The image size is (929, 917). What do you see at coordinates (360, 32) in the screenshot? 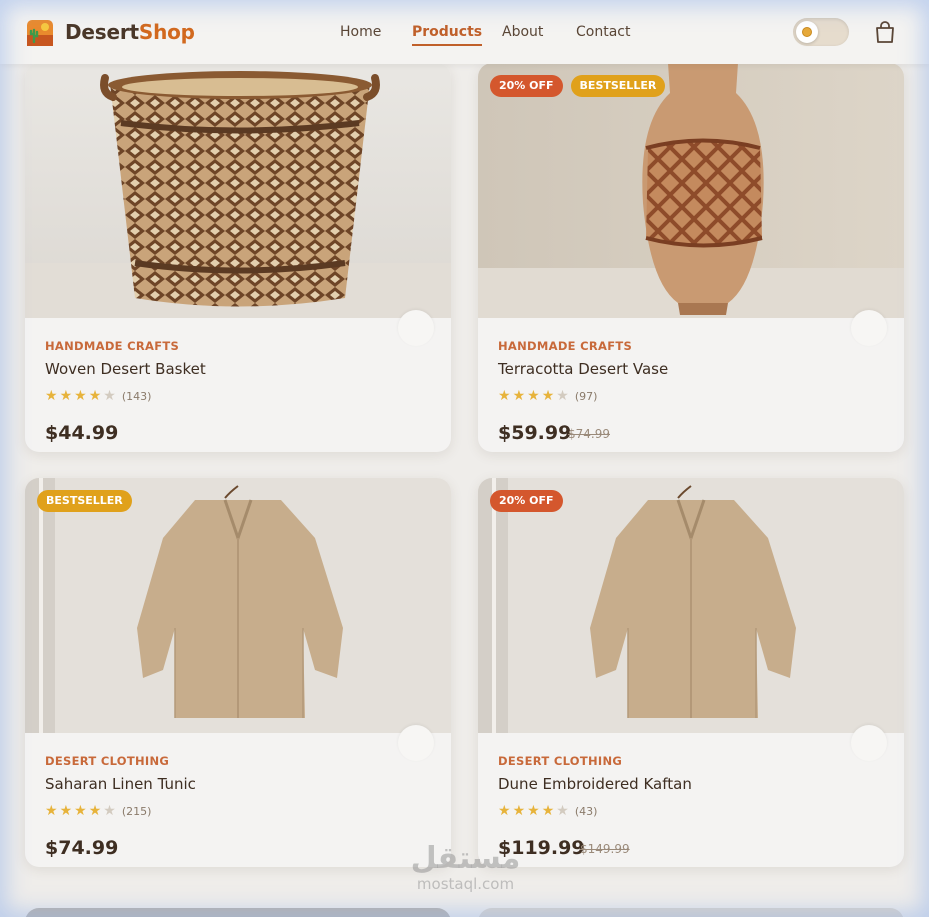
I see `nav-home: Home` at bounding box center [360, 32].